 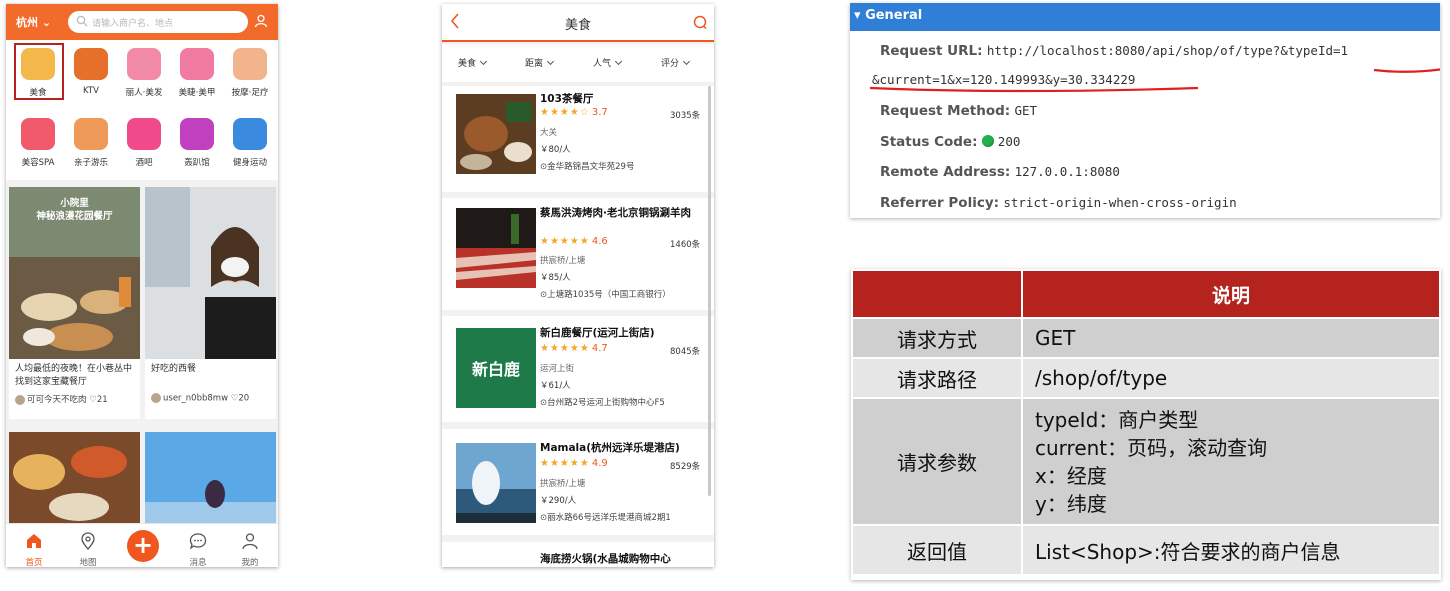 I want to click on home-top-bar: 杭州 ⌄ 请输入商户名、地点, so click(x=142, y=22).